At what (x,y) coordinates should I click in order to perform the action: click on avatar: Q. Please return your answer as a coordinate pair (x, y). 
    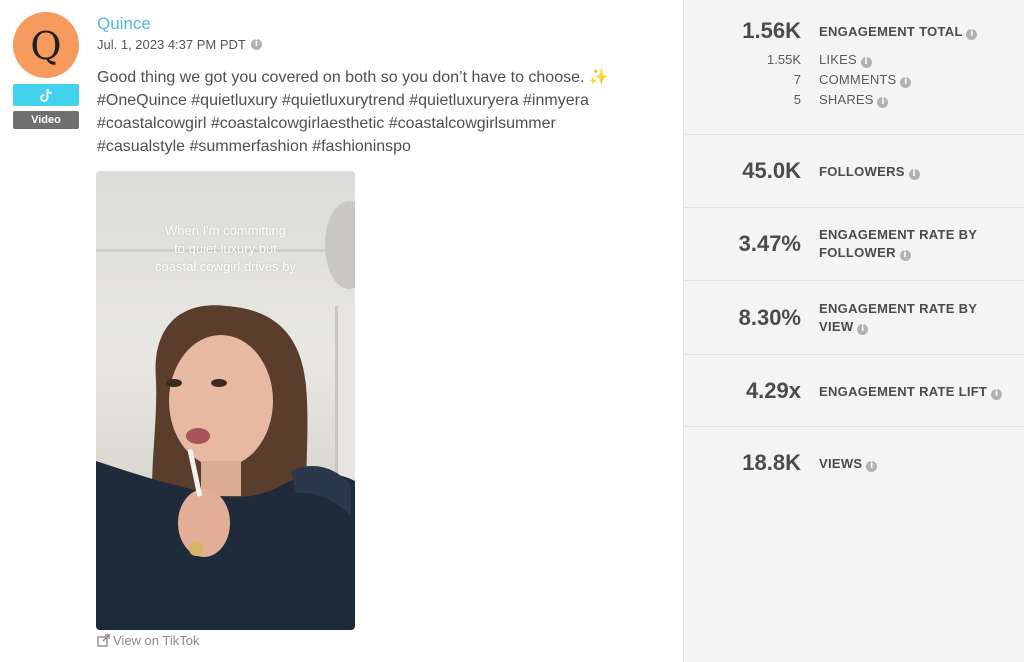
    Looking at the image, I should click on (46, 45).